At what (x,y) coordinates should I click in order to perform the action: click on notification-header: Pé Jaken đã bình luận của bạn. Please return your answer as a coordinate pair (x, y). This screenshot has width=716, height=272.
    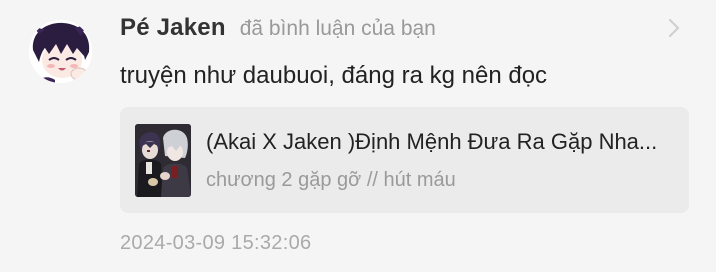
    Looking at the image, I should click on (278, 29).